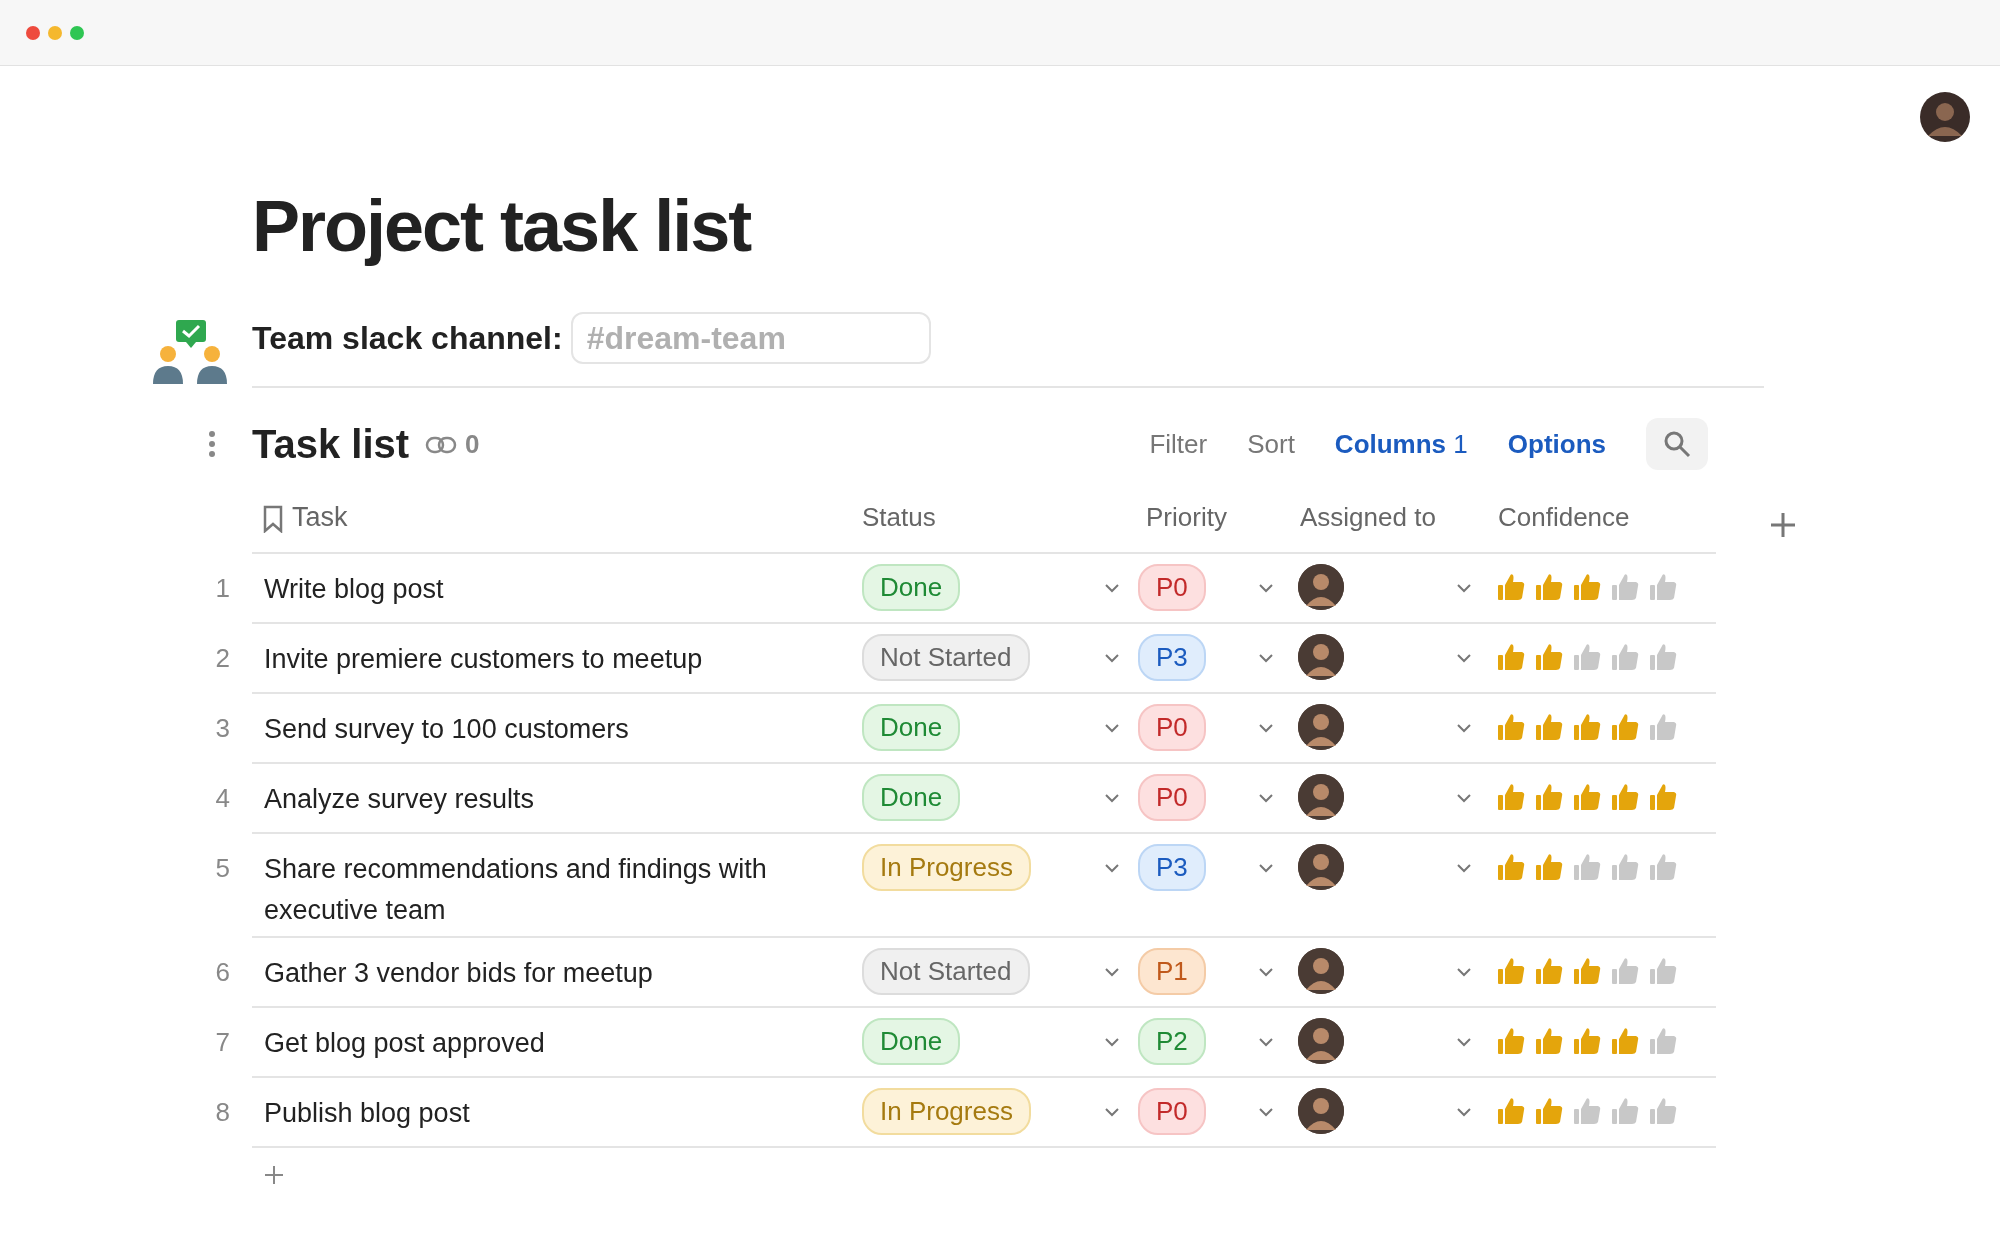  I want to click on row-number: 6, so click(222, 972).